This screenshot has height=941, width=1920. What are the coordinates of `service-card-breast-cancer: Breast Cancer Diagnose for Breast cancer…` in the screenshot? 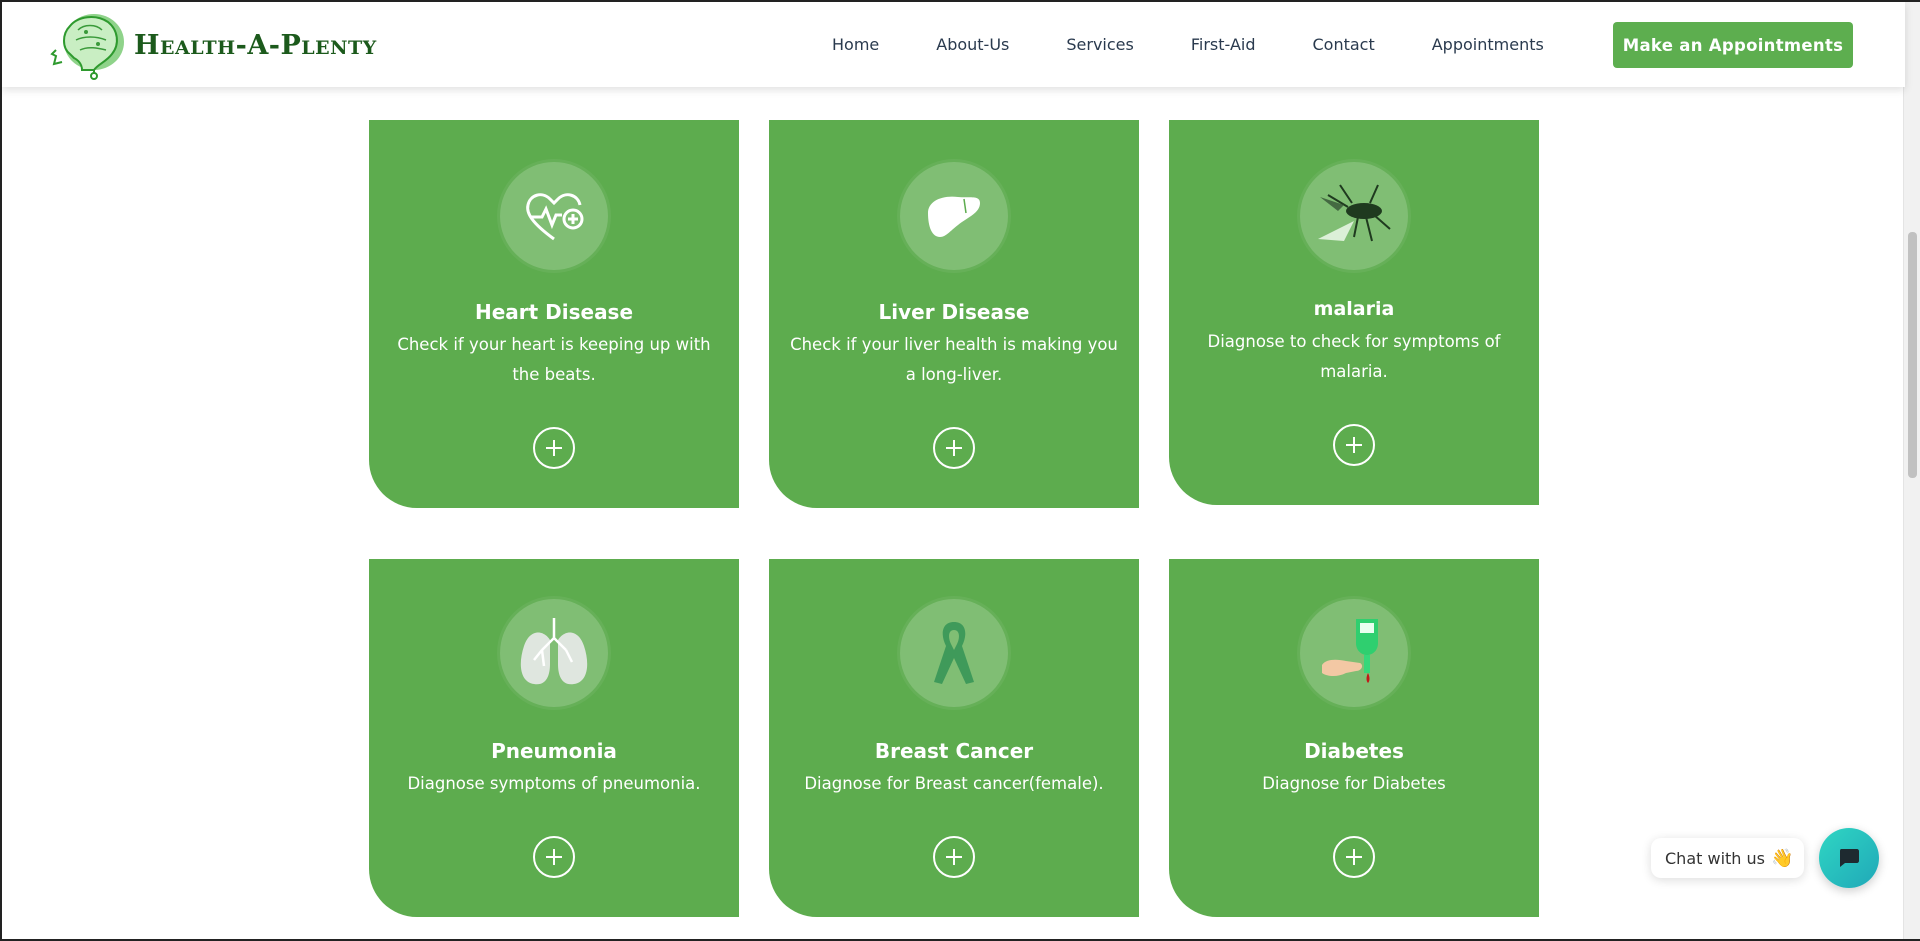 It's located at (954, 738).